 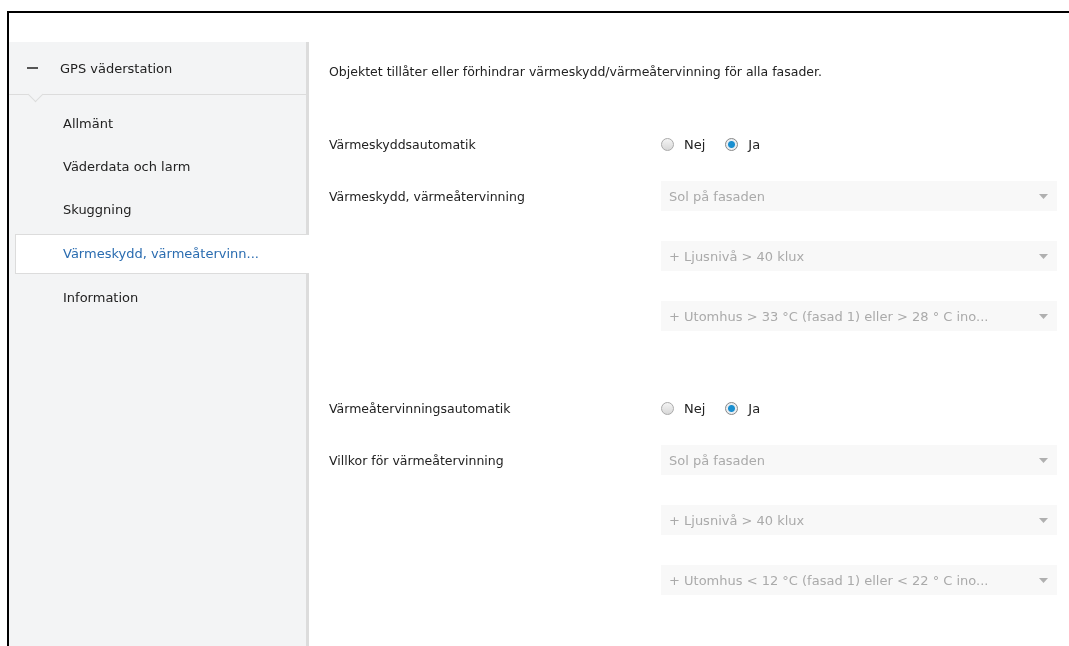 What do you see at coordinates (157, 298) in the screenshot?
I see `sidebar-item: Information` at bounding box center [157, 298].